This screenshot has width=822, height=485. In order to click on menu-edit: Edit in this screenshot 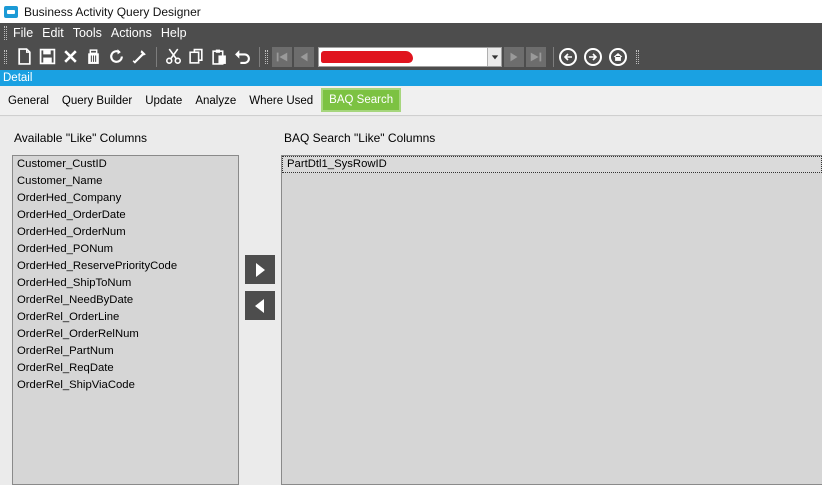, I will do `click(53, 33)`.